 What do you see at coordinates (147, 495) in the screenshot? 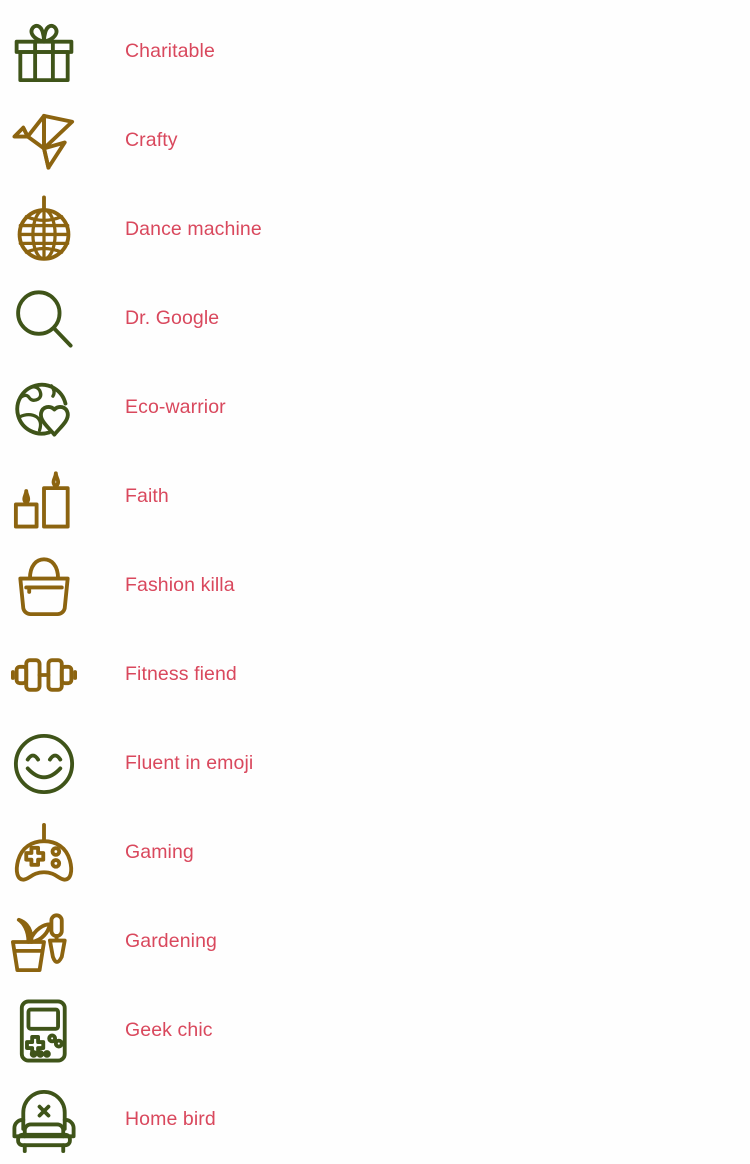
I see `list-item-label: Faith` at bounding box center [147, 495].